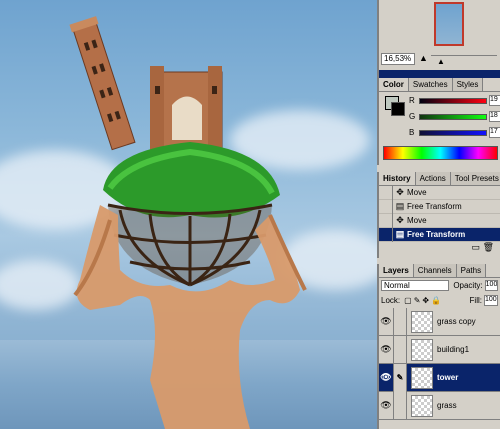 This screenshot has width=500, height=429. What do you see at coordinates (412, 132) in the screenshot?
I see `channel-label: B` at bounding box center [412, 132].